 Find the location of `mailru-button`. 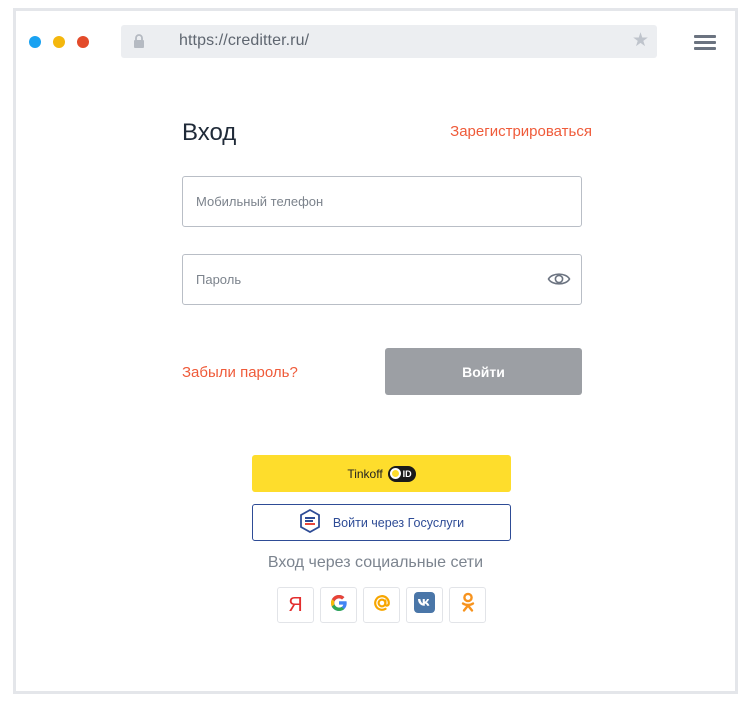

mailru-button is located at coordinates (381, 605).